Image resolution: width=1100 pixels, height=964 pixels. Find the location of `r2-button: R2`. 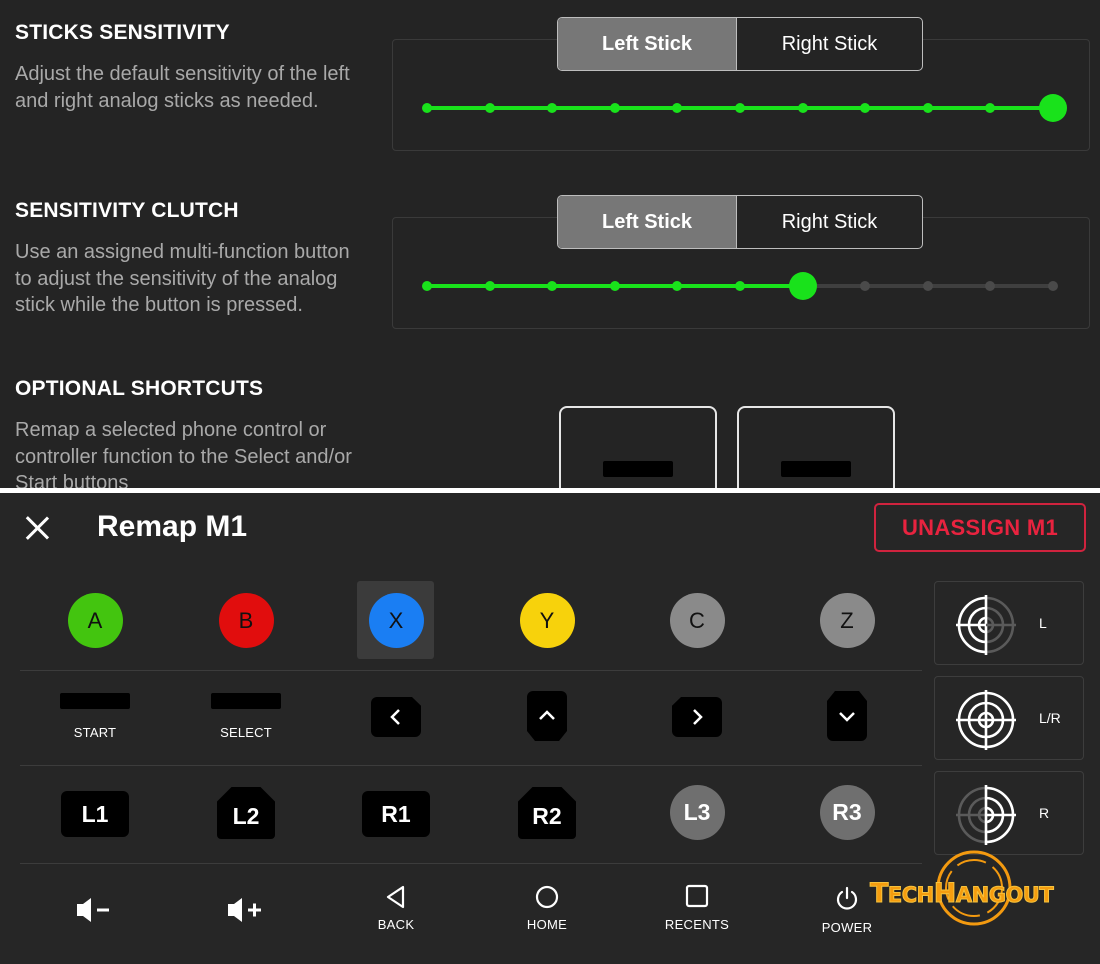

r2-button: R2 is located at coordinates (547, 813).